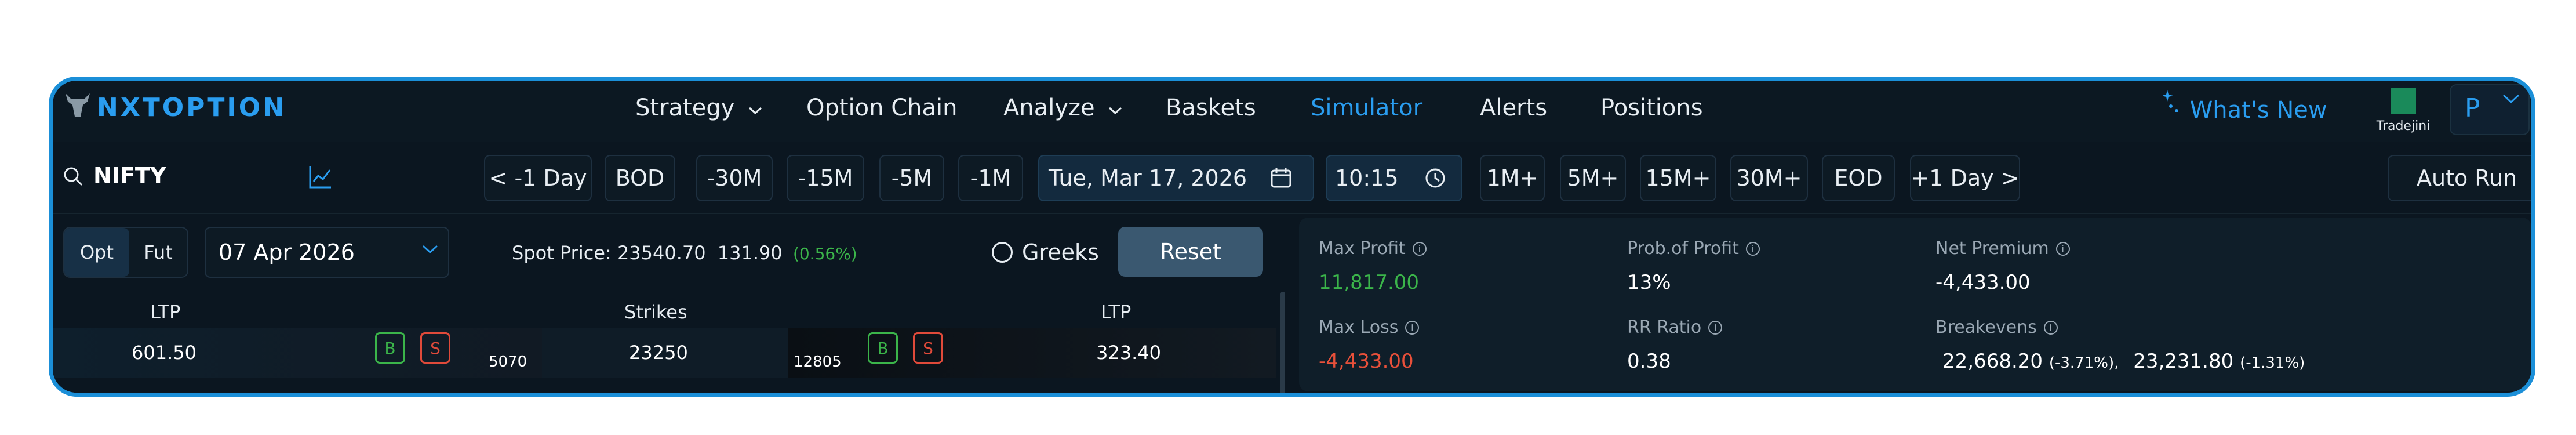  I want to click on time-value: 10:15, so click(1367, 178).